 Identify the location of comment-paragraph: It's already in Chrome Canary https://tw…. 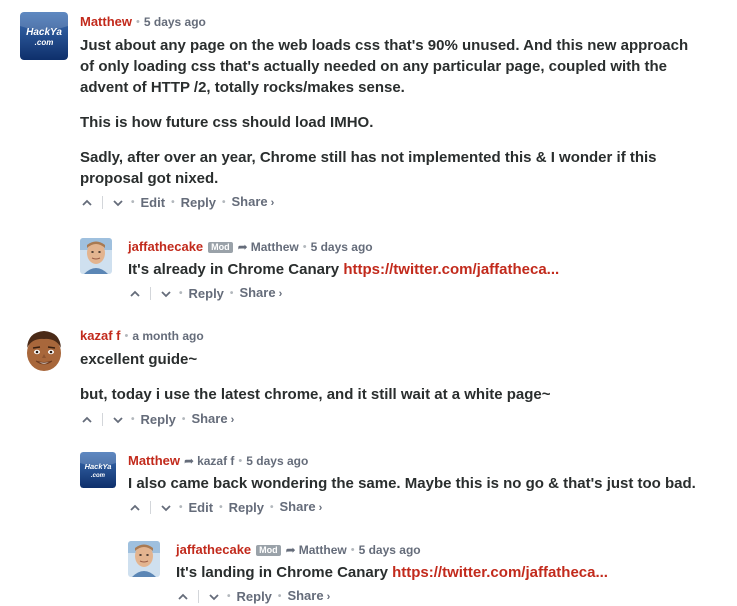
(423, 269).